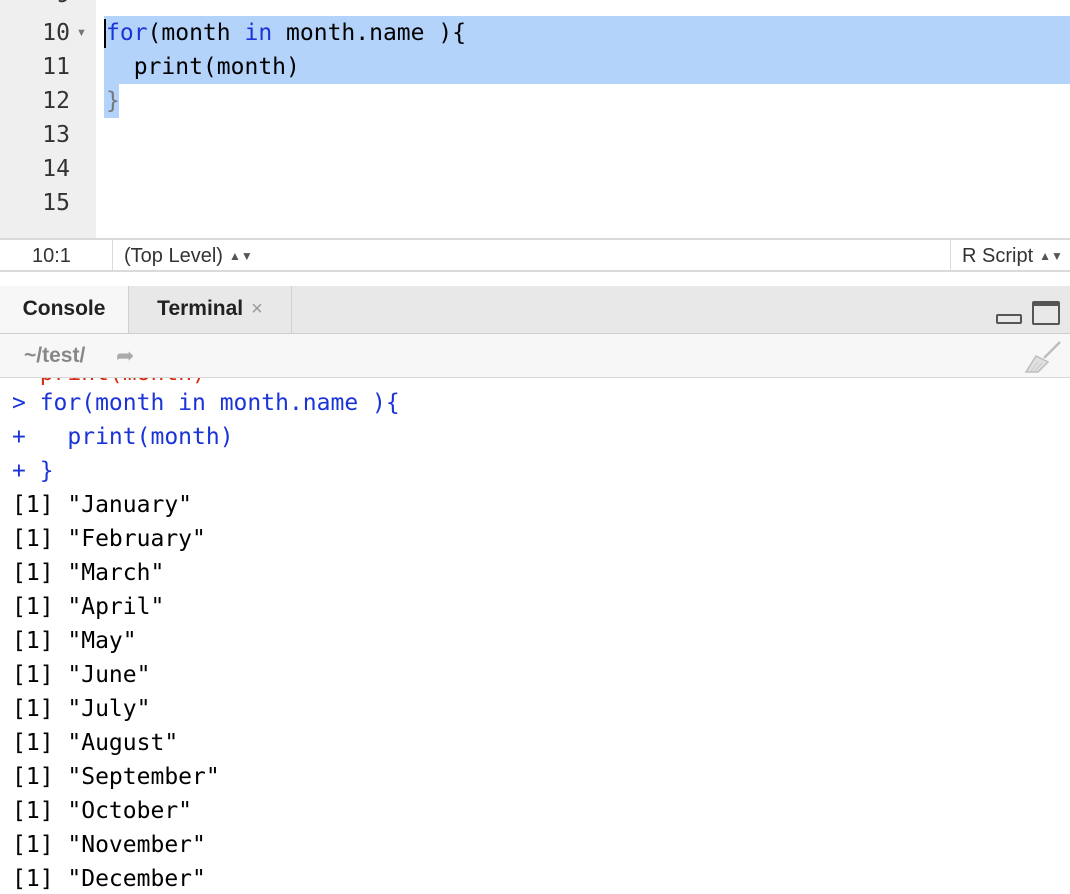  I want to click on text-cursor, so click(105, 33).